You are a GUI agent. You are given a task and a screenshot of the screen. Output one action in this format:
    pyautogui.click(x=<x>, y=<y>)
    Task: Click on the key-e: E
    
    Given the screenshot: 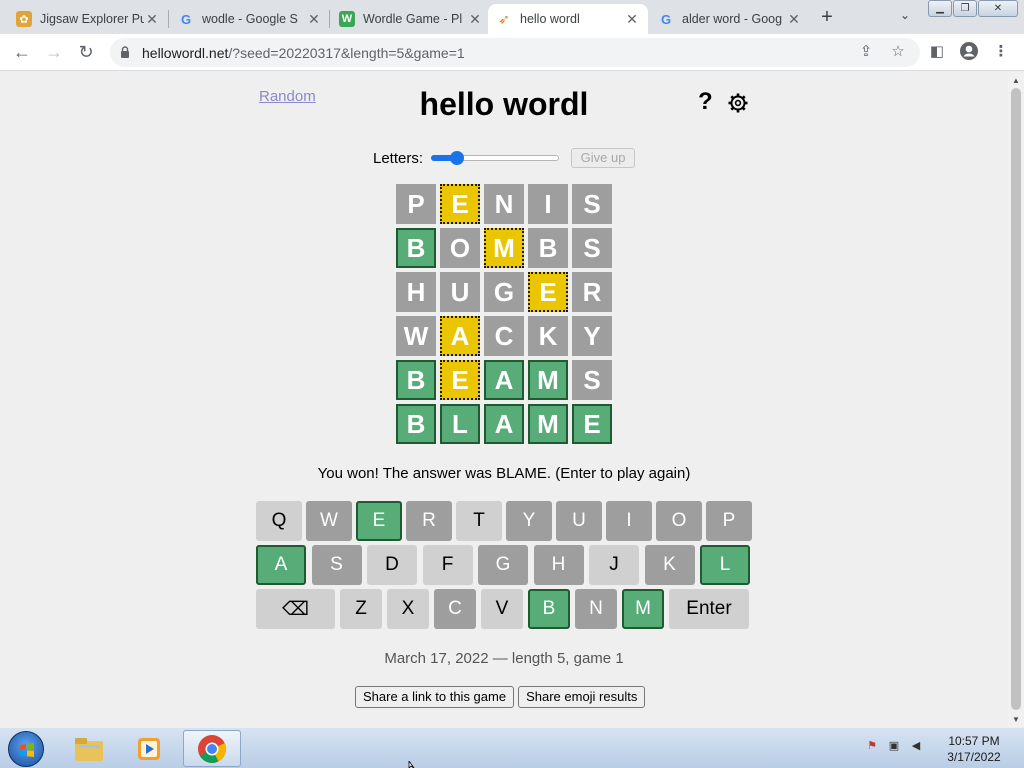 What is the action you would take?
    pyautogui.click(x=379, y=521)
    